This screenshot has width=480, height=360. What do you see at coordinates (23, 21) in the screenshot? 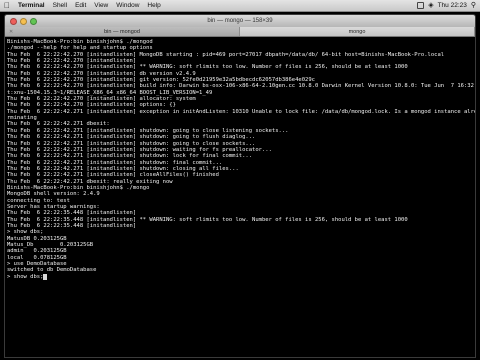
I see `minimize-window-button` at bounding box center [23, 21].